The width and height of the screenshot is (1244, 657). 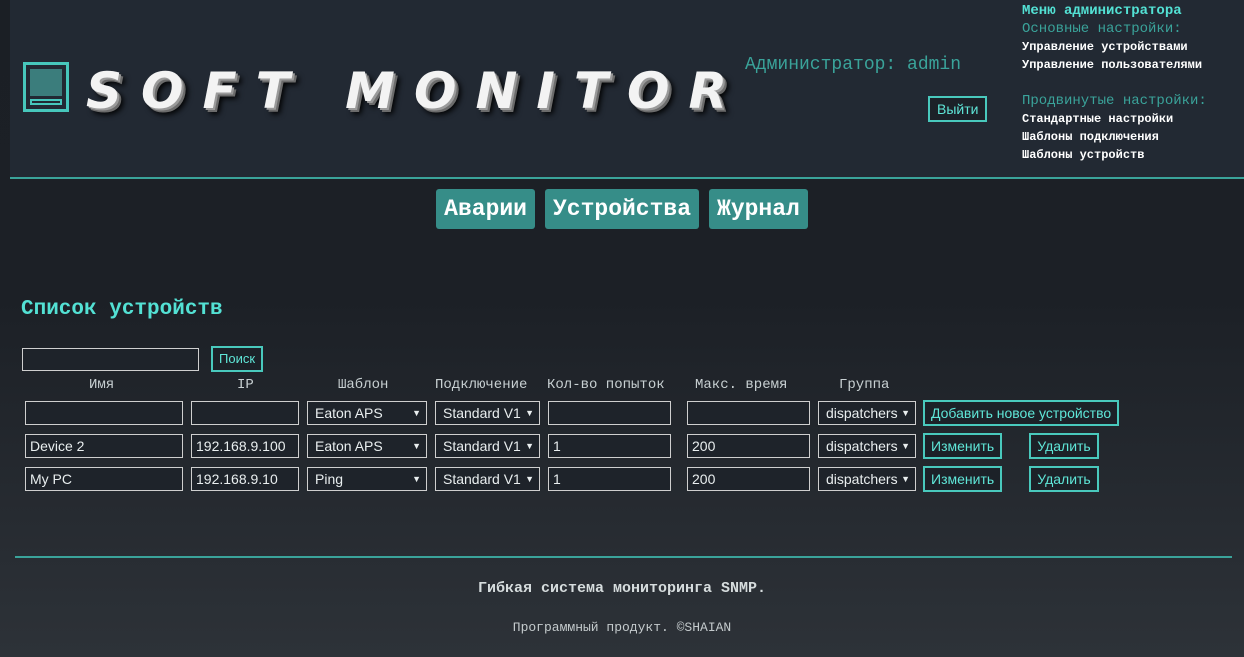 What do you see at coordinates (1114, 47) in the screenshot?
I see `menu-item-device-management: Управление устройствами` at bounding box center [1114, 47].